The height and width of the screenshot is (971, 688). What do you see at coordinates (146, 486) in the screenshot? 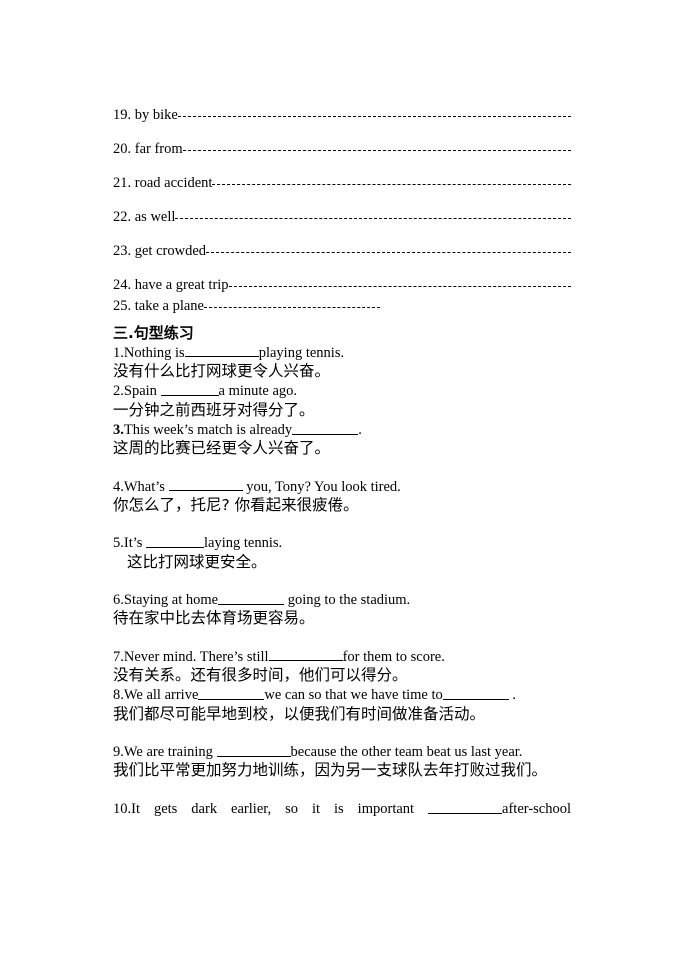
I see `exercise-text-before: What’s` at bounding box center [146, 486].